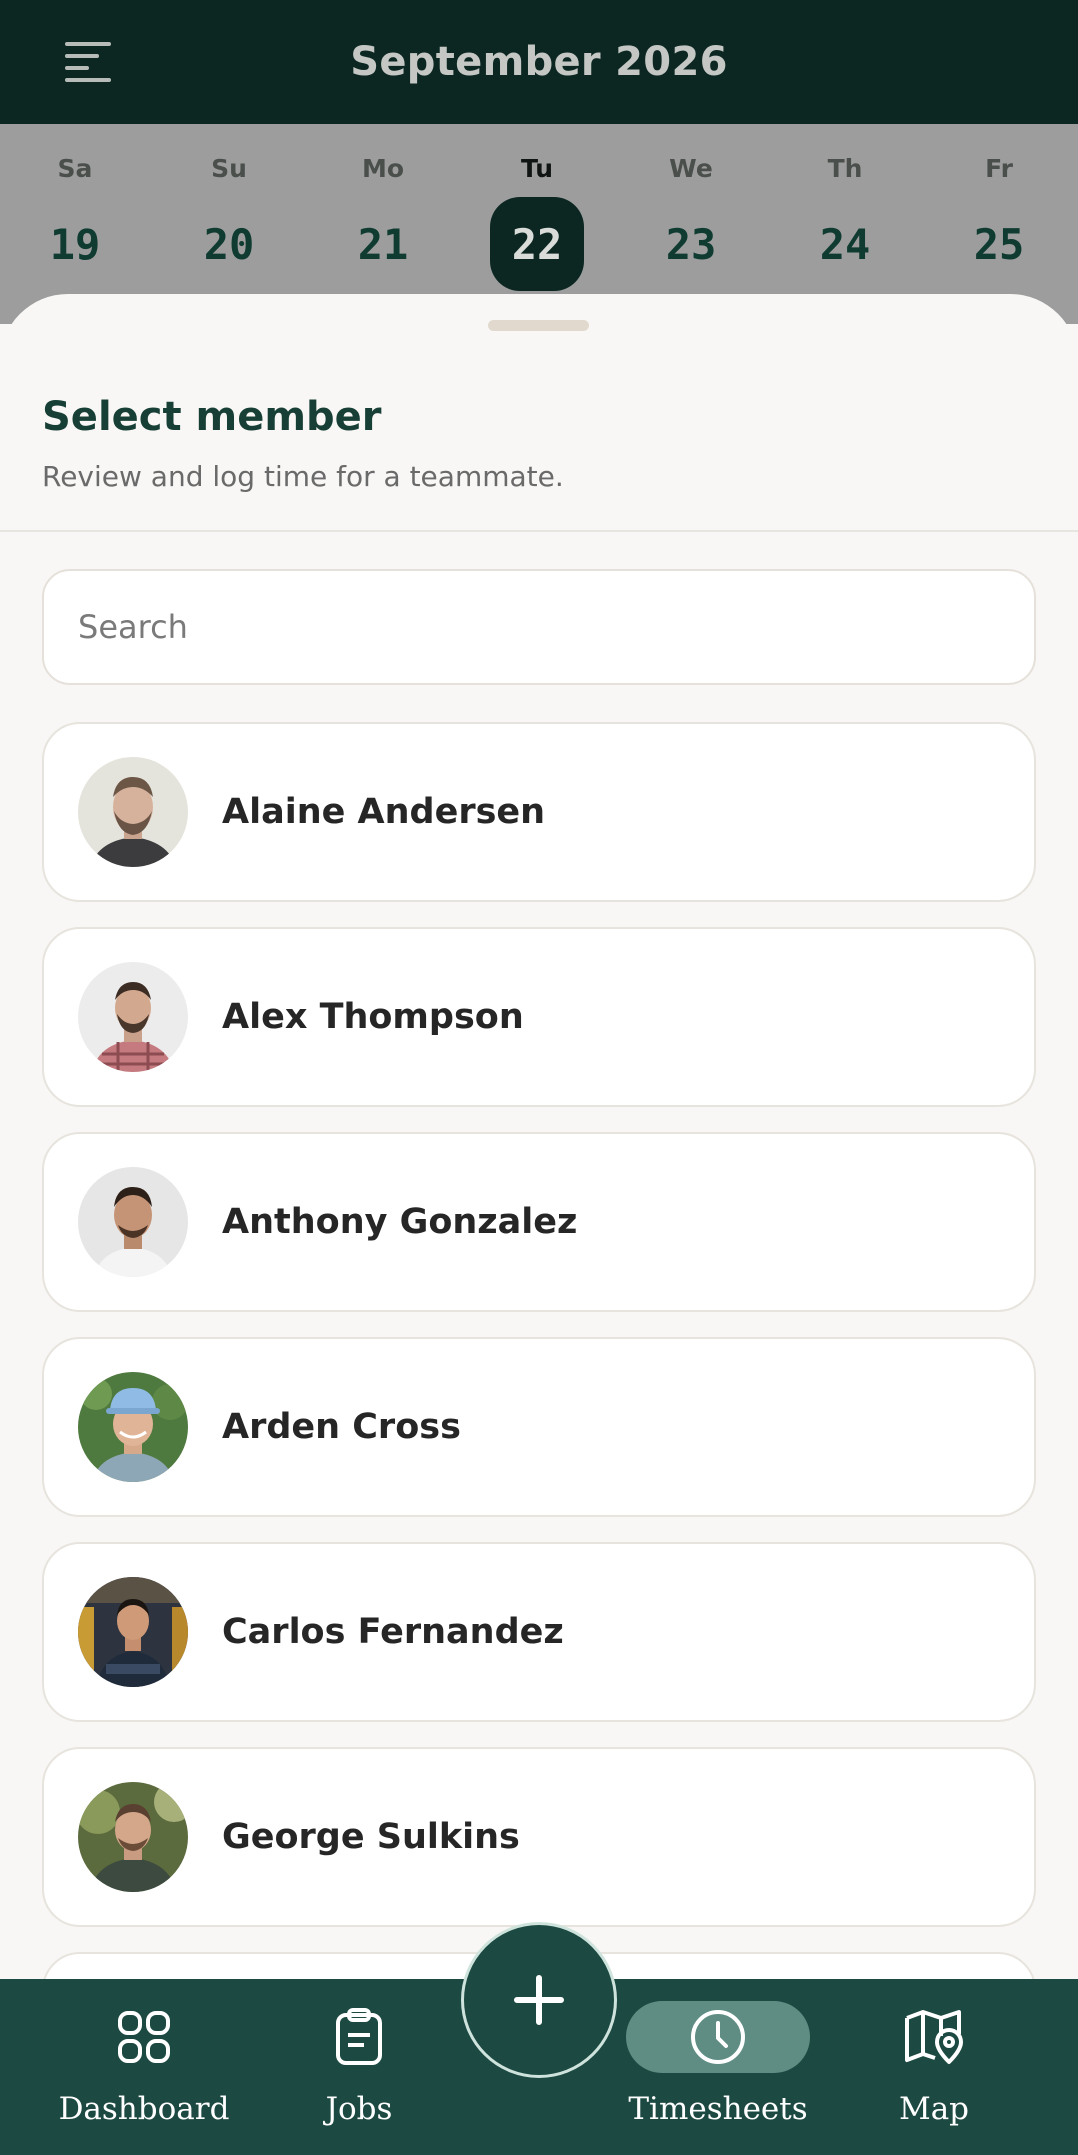 This screenshot has height=2155, width=1078. What do you see at coordinates (537, 244) in the screenshot?
I see `day-number: 22` at bounding box center [537, 244].